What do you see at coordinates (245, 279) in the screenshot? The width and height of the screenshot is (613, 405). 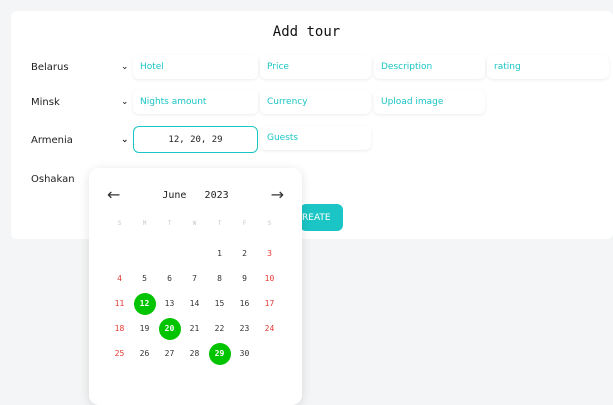 I see `calendar-day: 9` at bounding box center [245, 279].